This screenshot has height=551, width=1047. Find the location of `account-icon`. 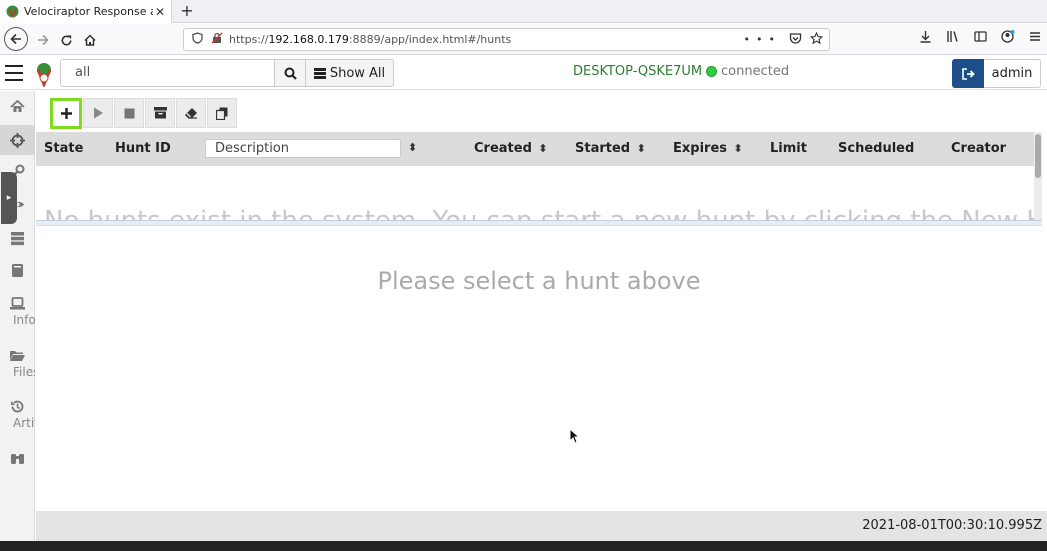

account-icon is located at coordinates (1008, 38).